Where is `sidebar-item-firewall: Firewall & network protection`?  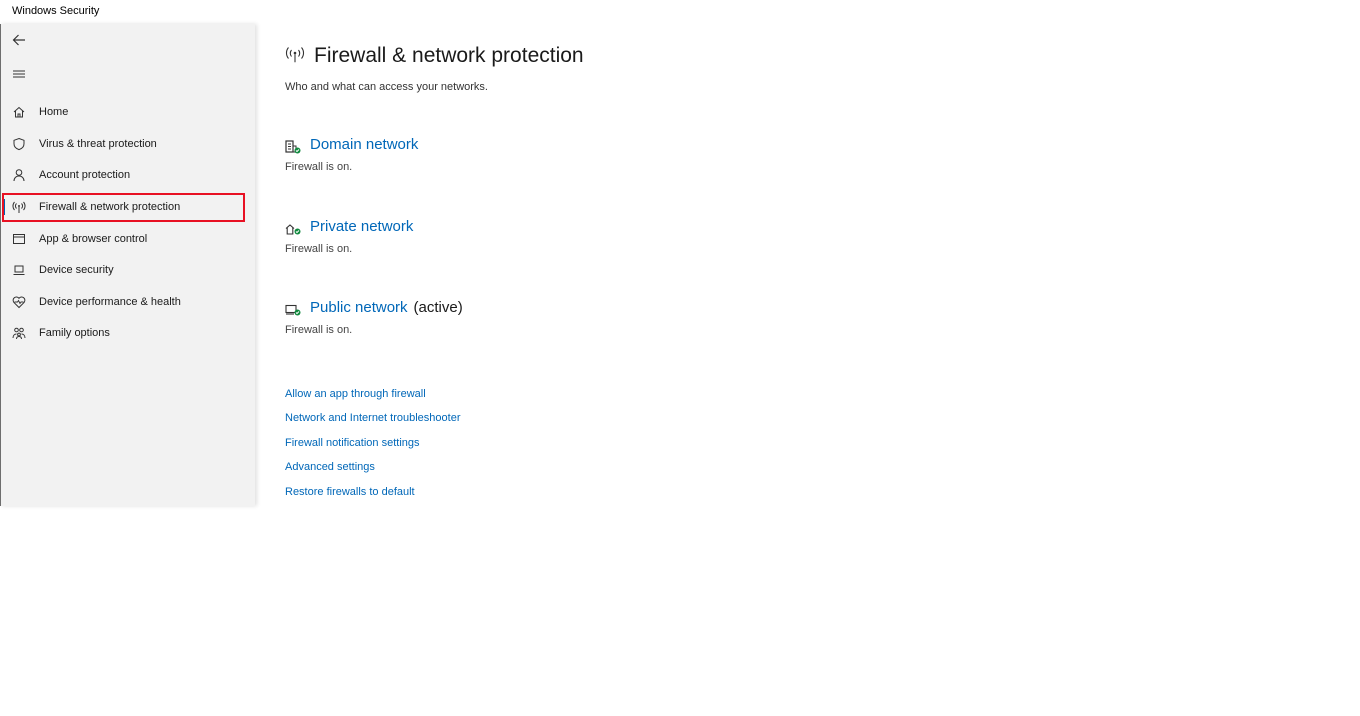
sidebar-item-firewall: Firewall & network protection is located at coordinates (128, 207).